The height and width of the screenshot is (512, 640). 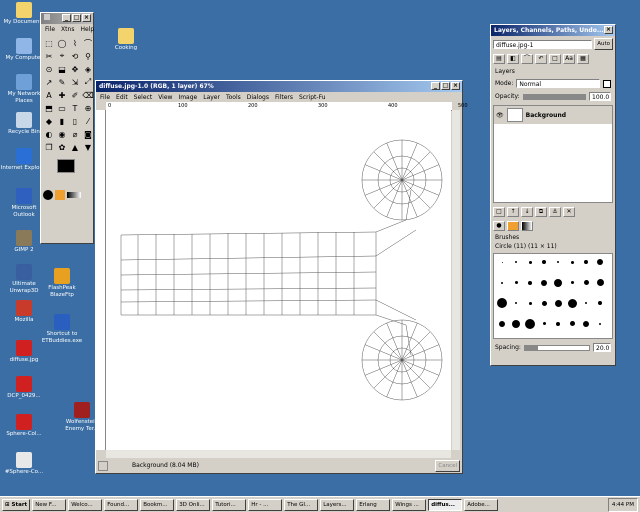 I want to click on tool-icon: ◯, so click(x=62, y=43).